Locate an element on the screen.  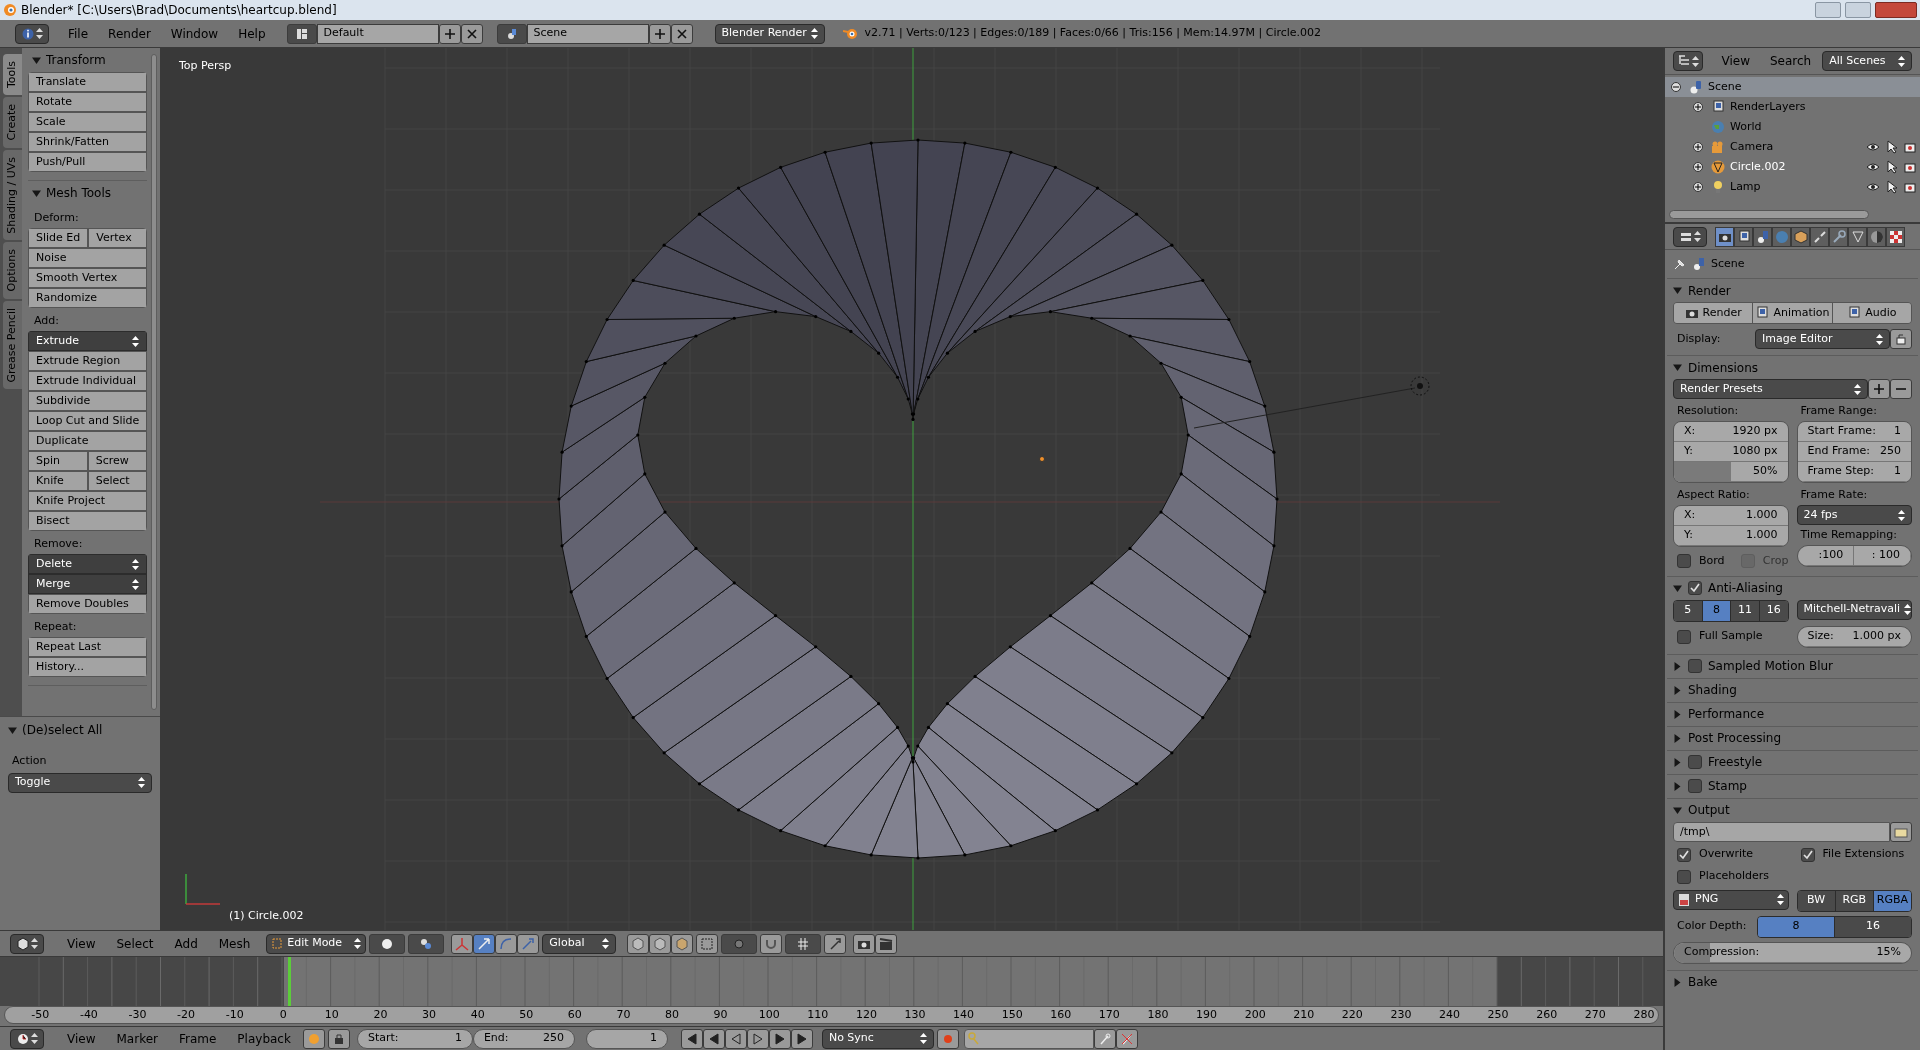
orientation-dropdown: Global is located at coordinates (579, 943).